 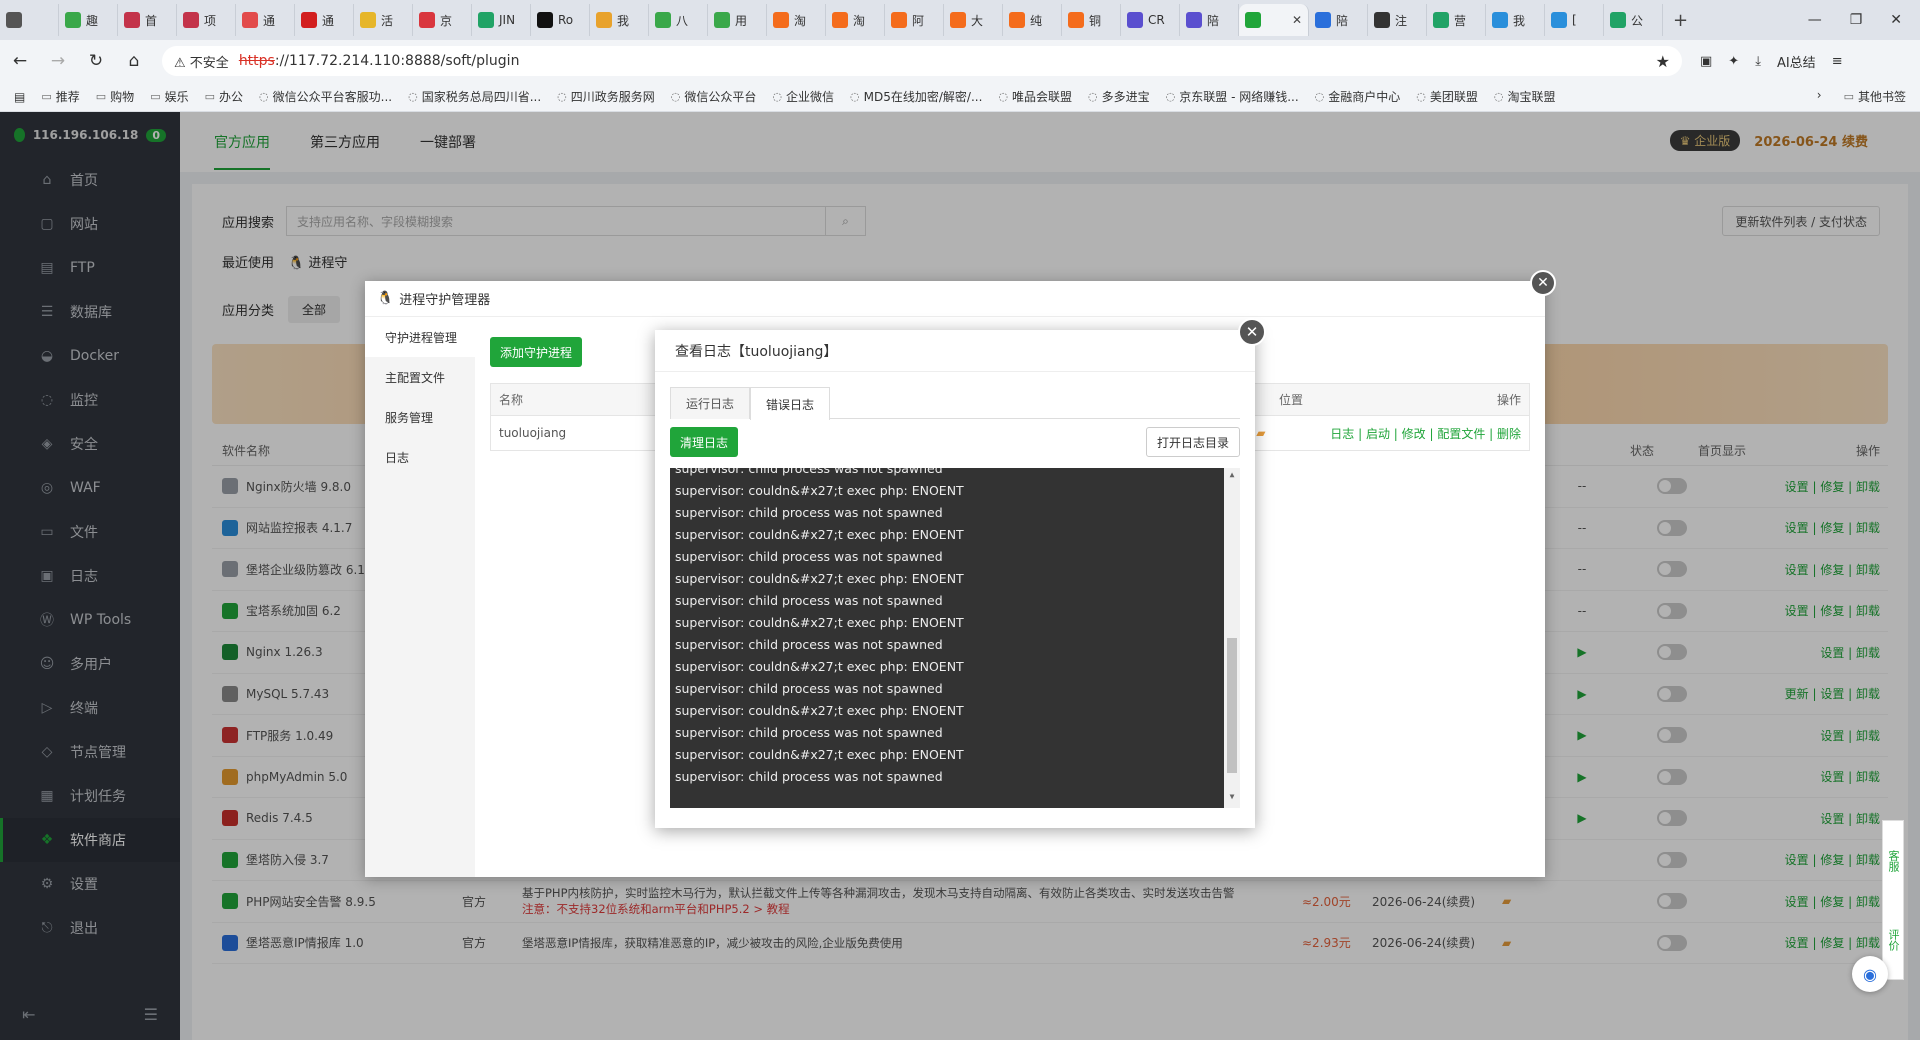 I want to click on browser-tab: CR, so click(x=1150, y=20).